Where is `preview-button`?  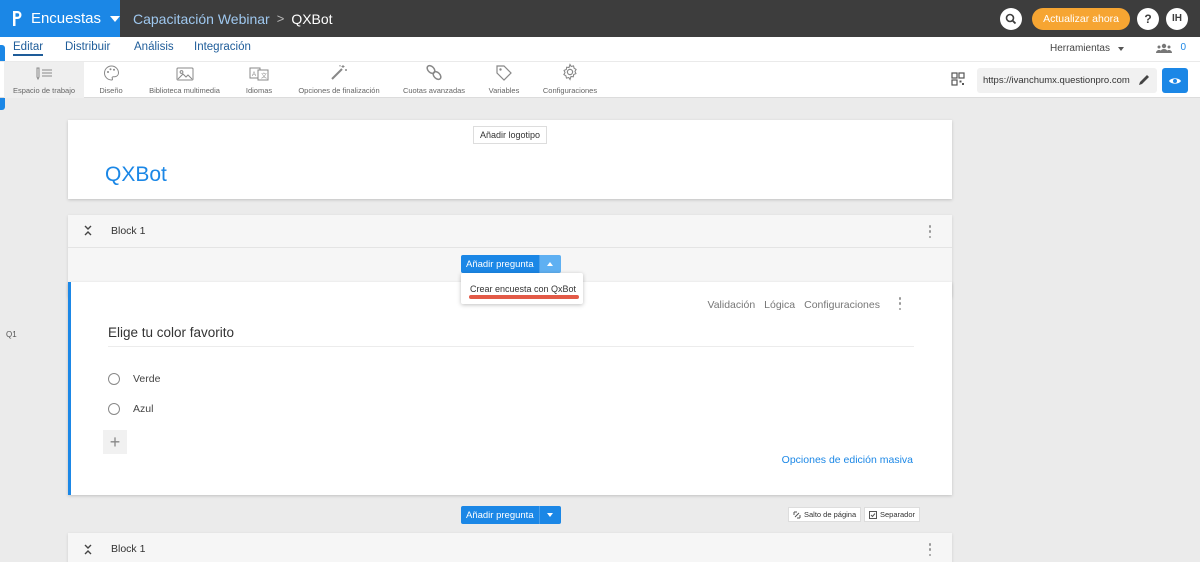
preview-button is located at coordinates (1175, 80).